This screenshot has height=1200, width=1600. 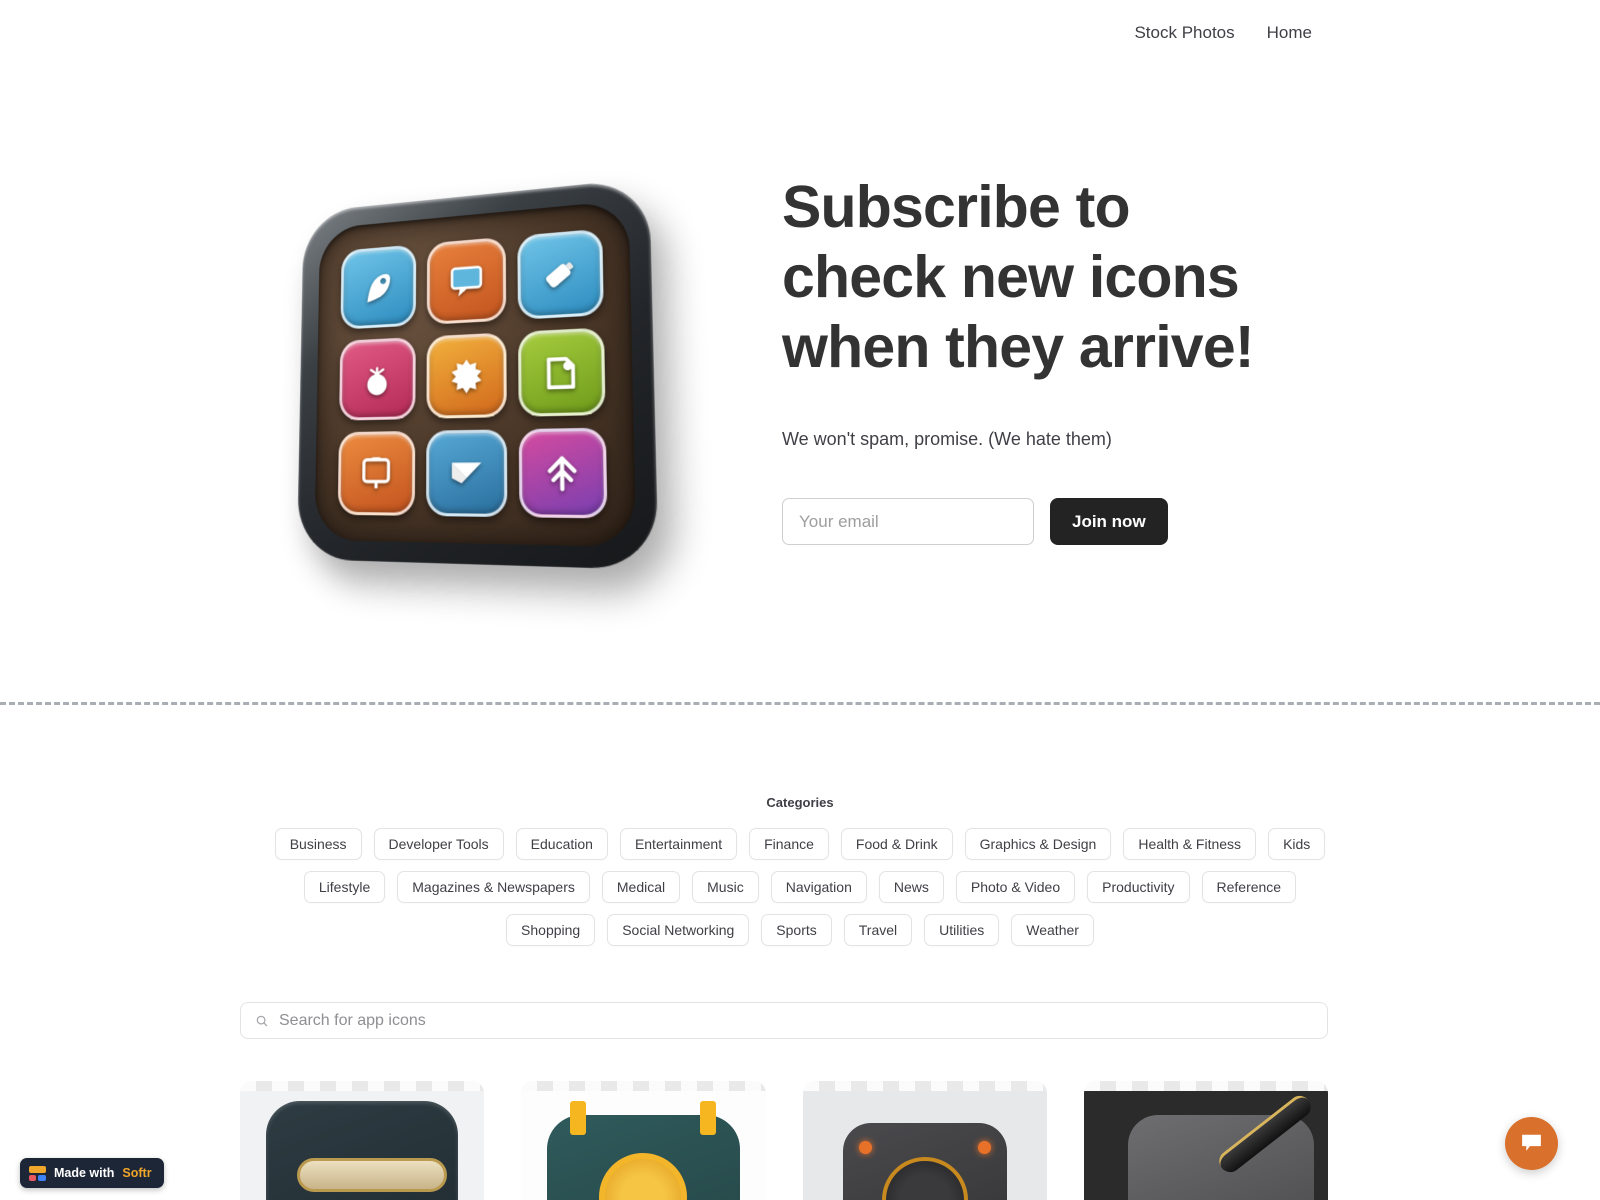 What do you see at coordinates (1138, 887) in the screenshot?
I see `category-chip: Productivity` at bounding box center [1138, 887].